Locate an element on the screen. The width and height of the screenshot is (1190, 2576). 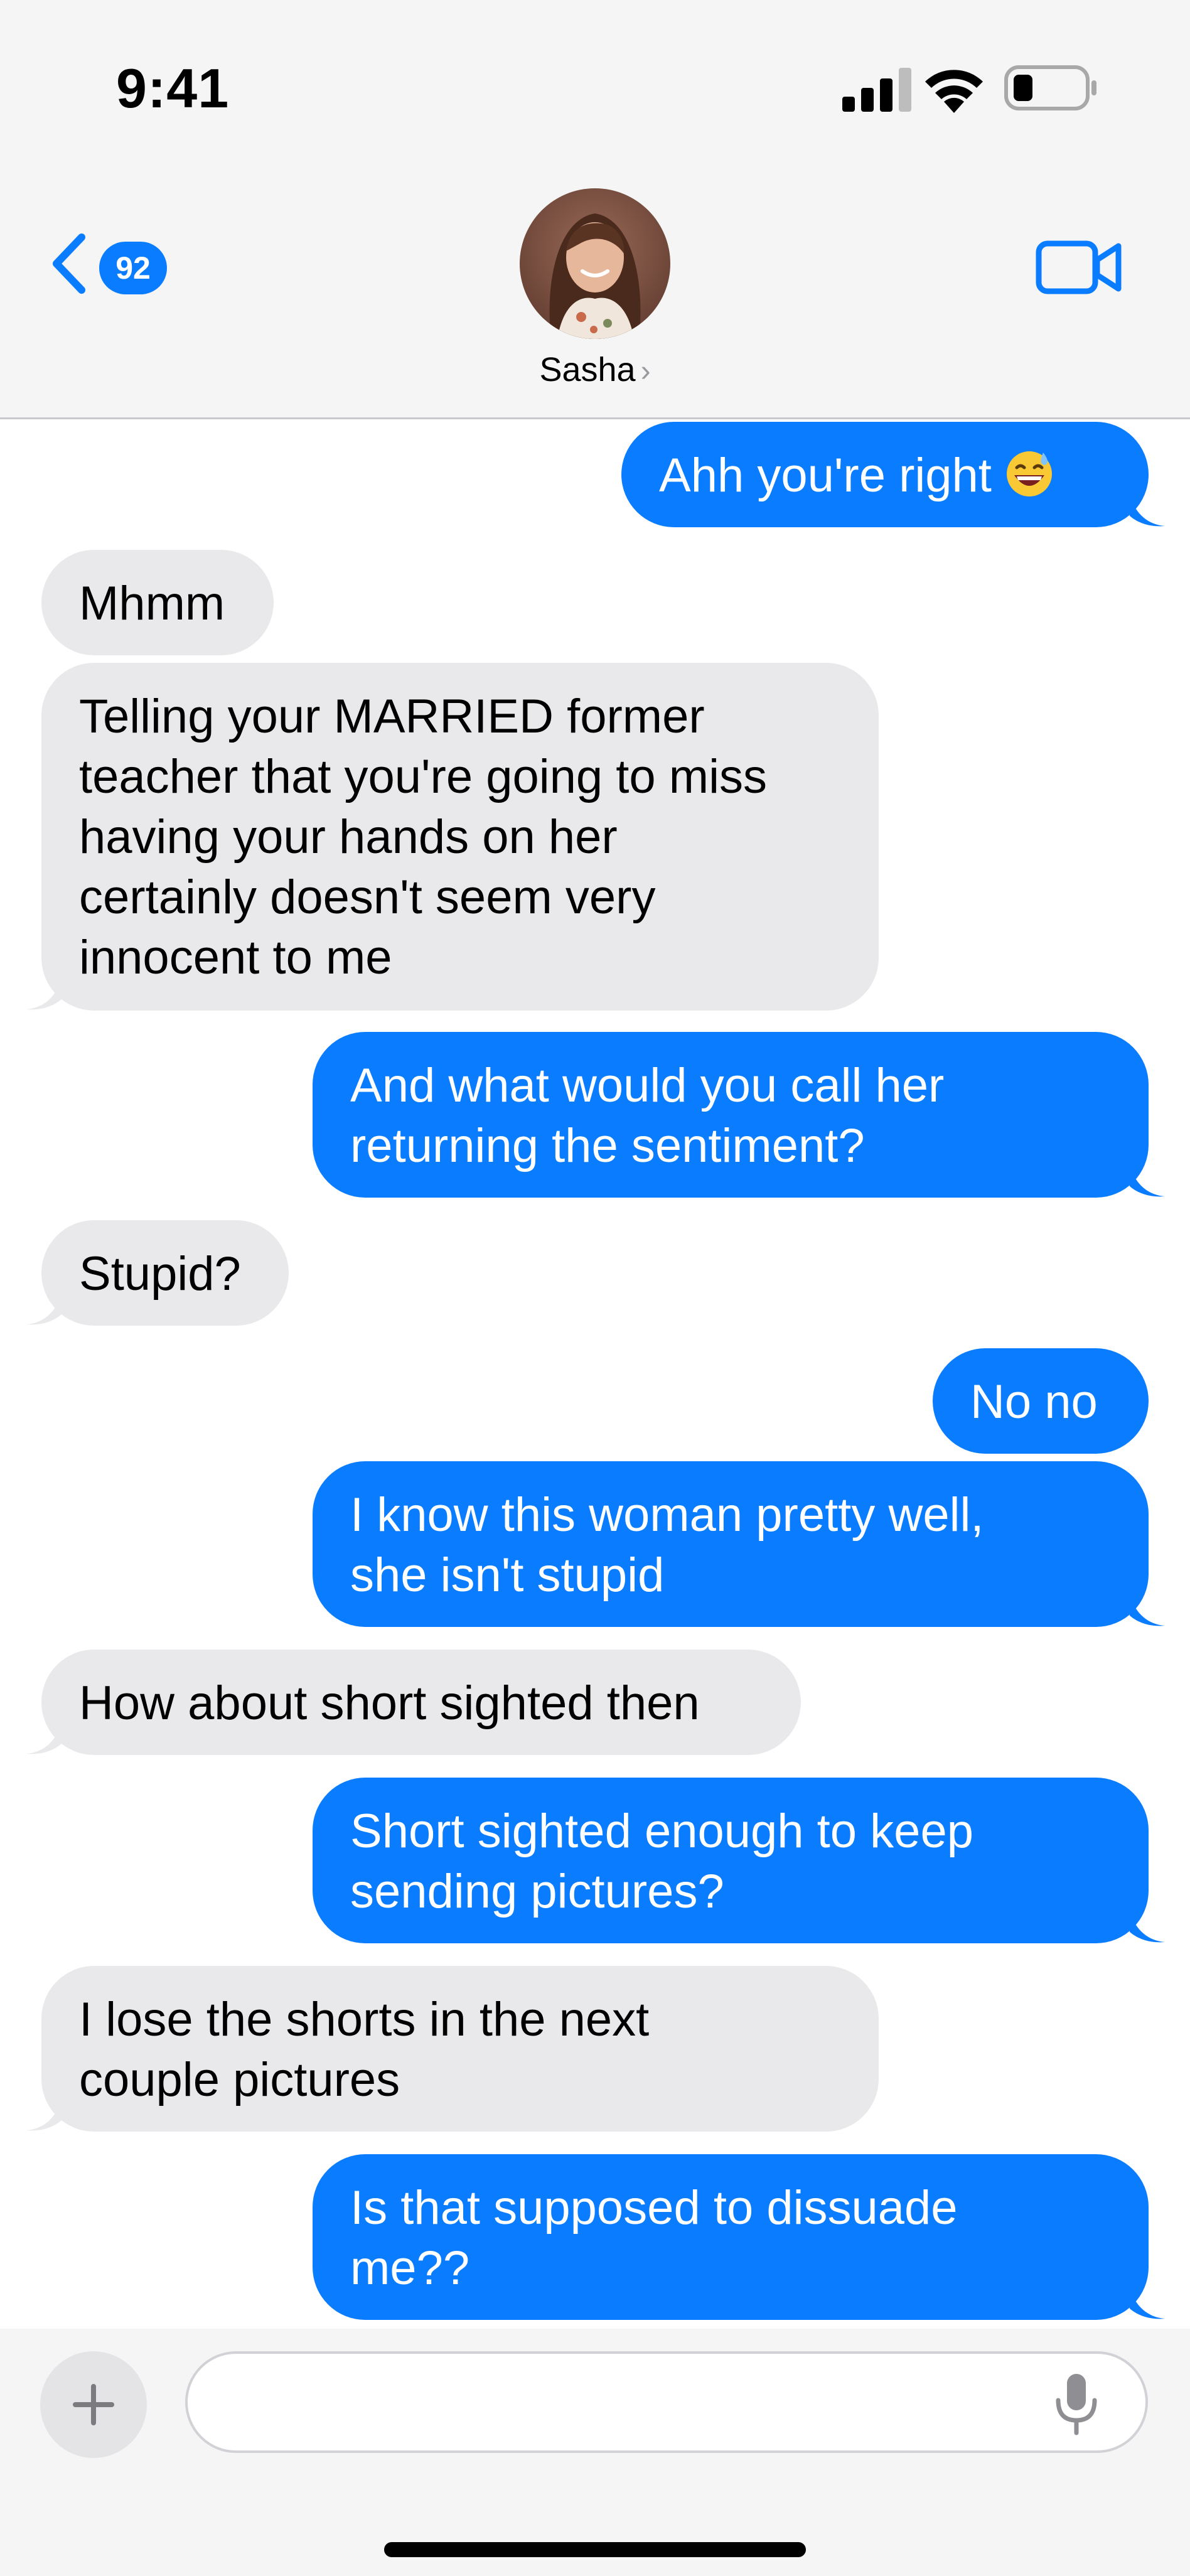
chevron-left-icon is located at coordinates (69, 263).